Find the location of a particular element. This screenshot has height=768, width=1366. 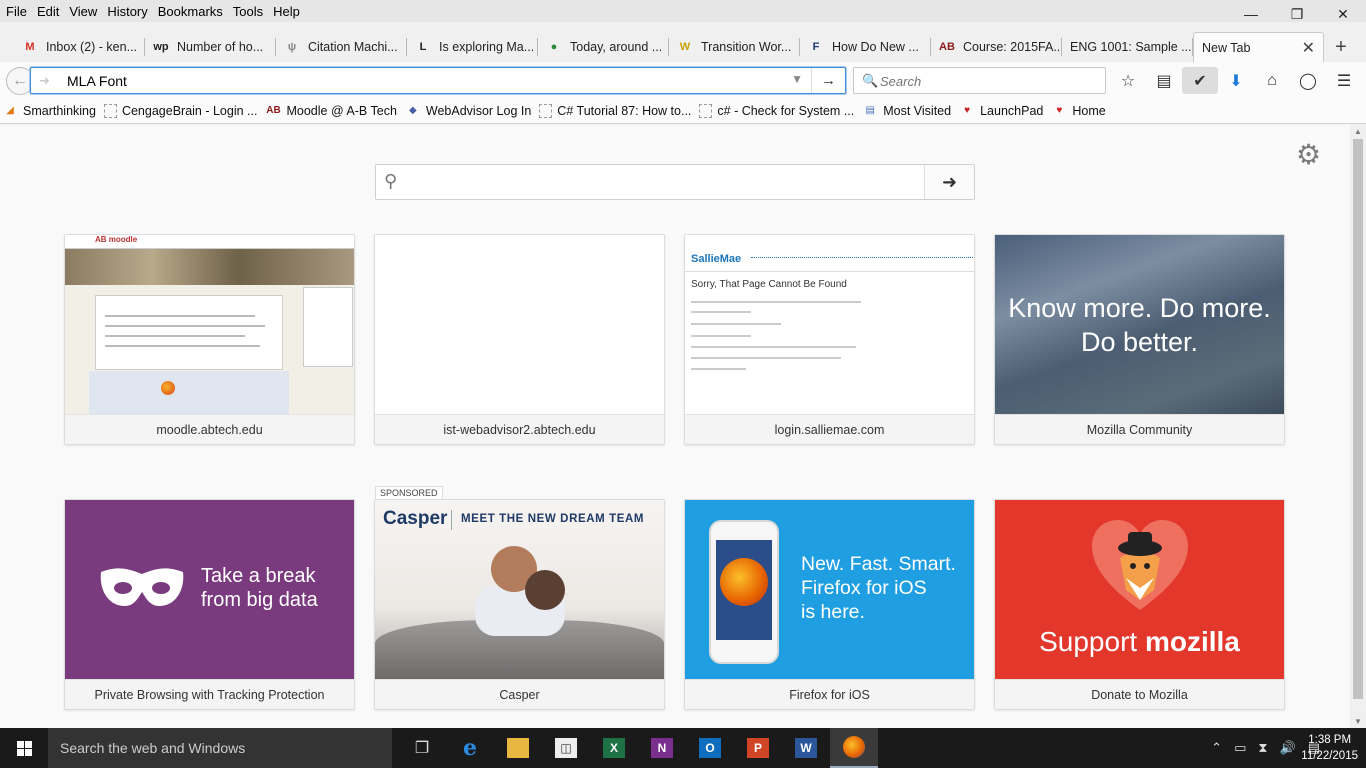

navigation-bar: ← ➜ MLA Font ▼ → 🔍 Search ☆ ▤ ✔ ⬇ ⌂ ◯ ☰ is located at coordinates (683, 80).